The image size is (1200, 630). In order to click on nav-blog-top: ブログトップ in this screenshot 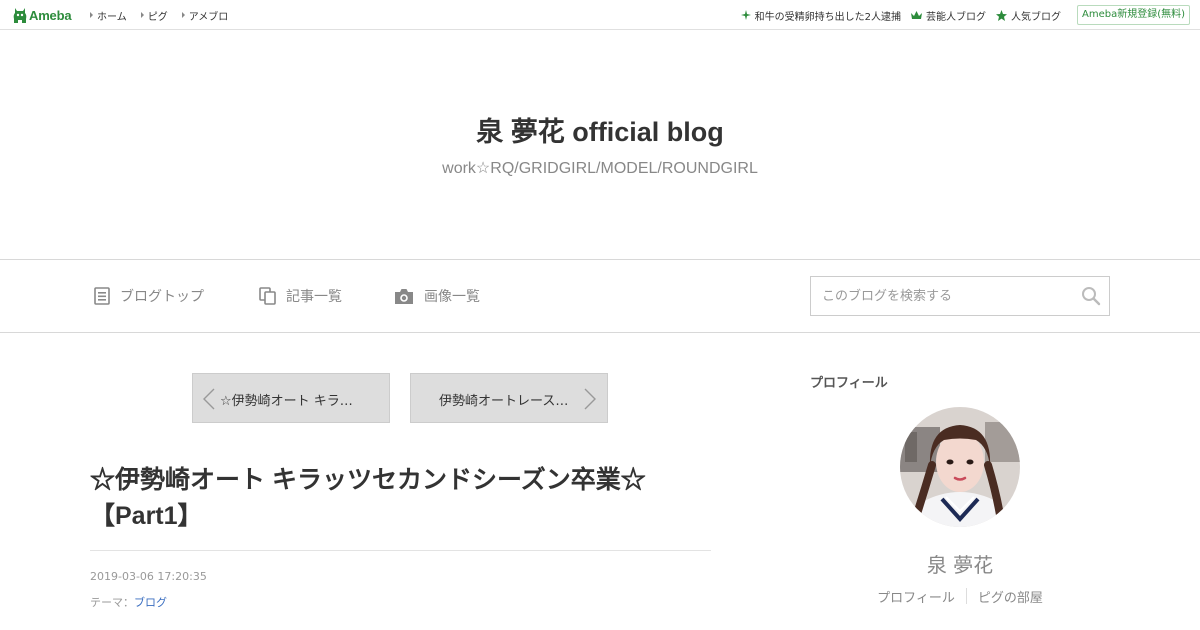, I will do `click(149, 296)`.